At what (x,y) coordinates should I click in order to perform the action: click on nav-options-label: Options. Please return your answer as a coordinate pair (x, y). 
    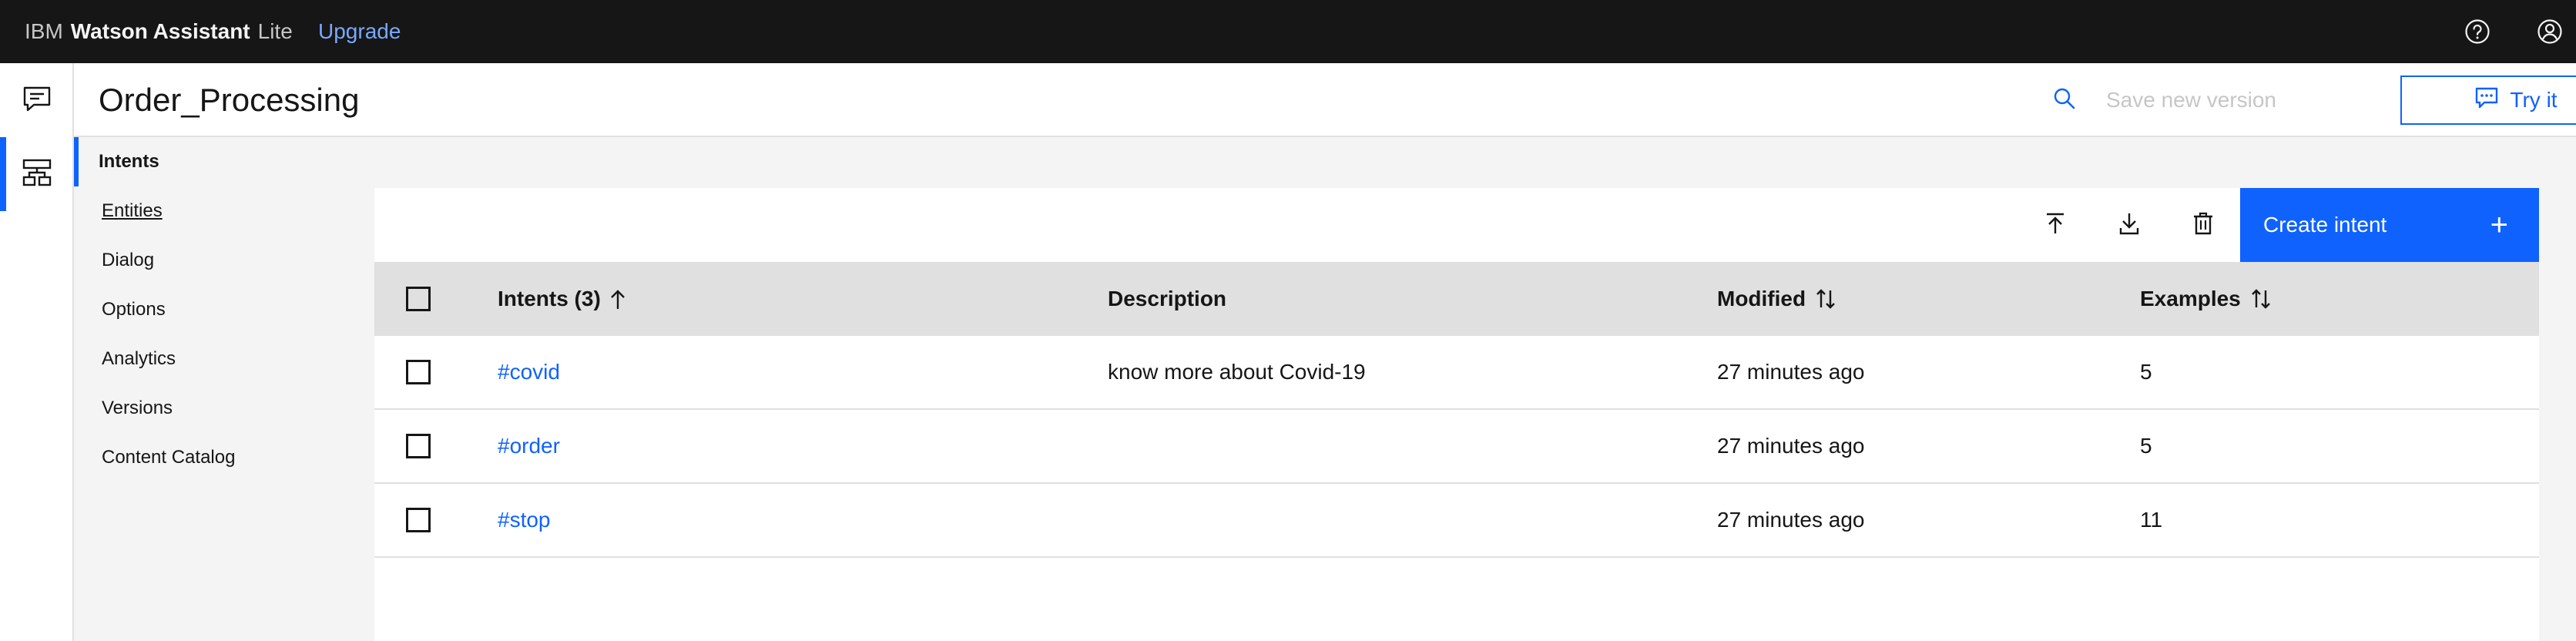
    Looking at the image, I should click on (134, 309).